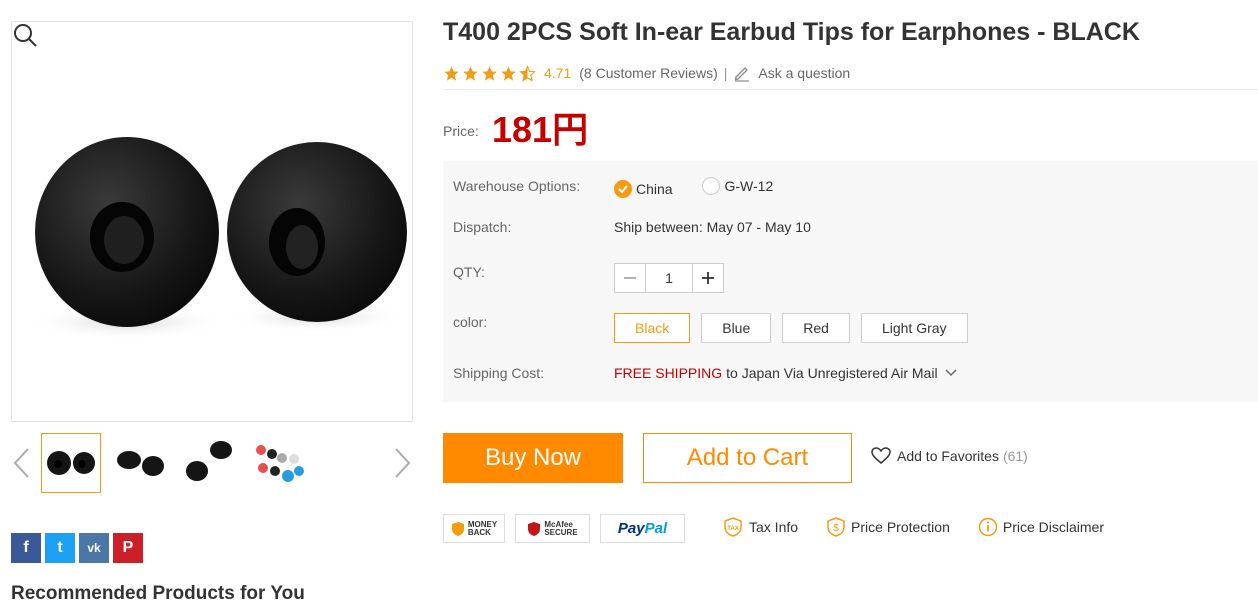 This screenshot has width=1258, height=603. What do you see at coordinates (900, 527) in the screenshot?
I see `price-protection-label: Price Protection` at bounding box center [900, 527].